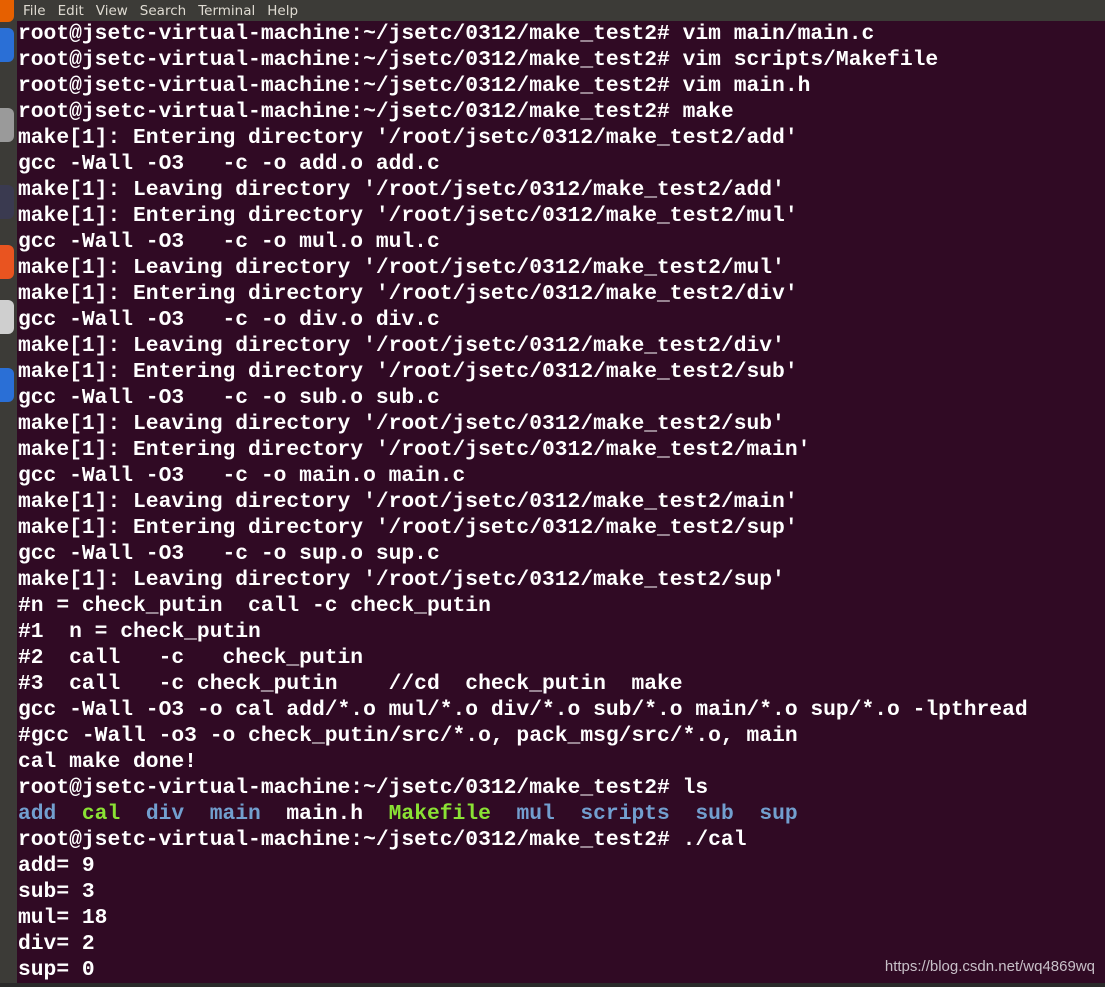 The width and height of the screenshot is (1105, 987). I want to click on ls-entry: main, so click(235, 814).